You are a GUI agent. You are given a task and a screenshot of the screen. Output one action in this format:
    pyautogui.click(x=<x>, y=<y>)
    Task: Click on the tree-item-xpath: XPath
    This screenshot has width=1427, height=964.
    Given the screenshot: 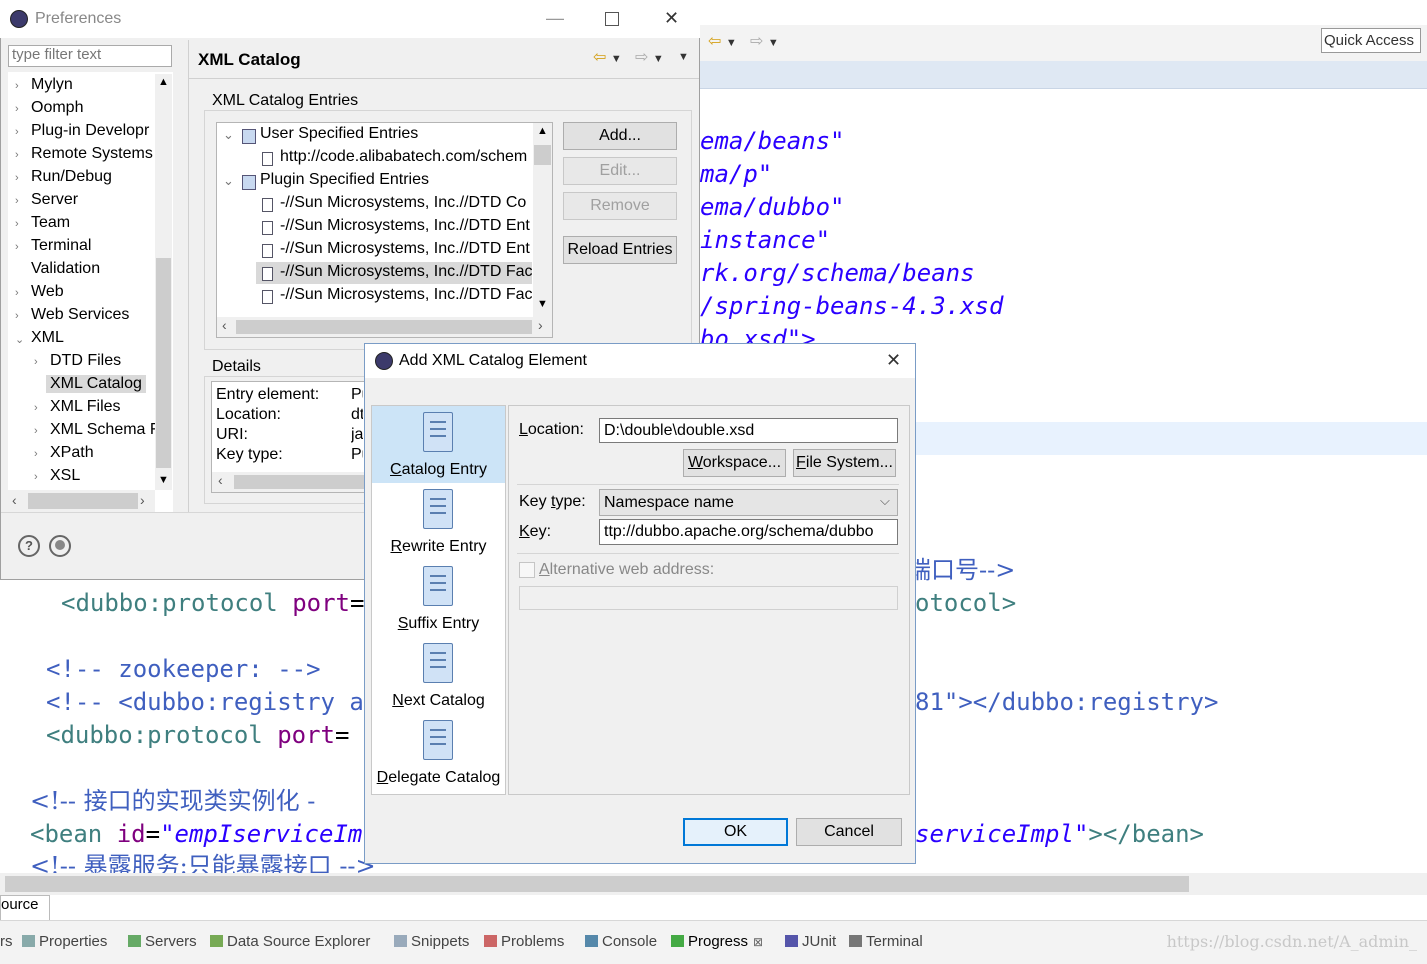 What is the action you would take?
    pyautogui.click(x=72, y=453)
    